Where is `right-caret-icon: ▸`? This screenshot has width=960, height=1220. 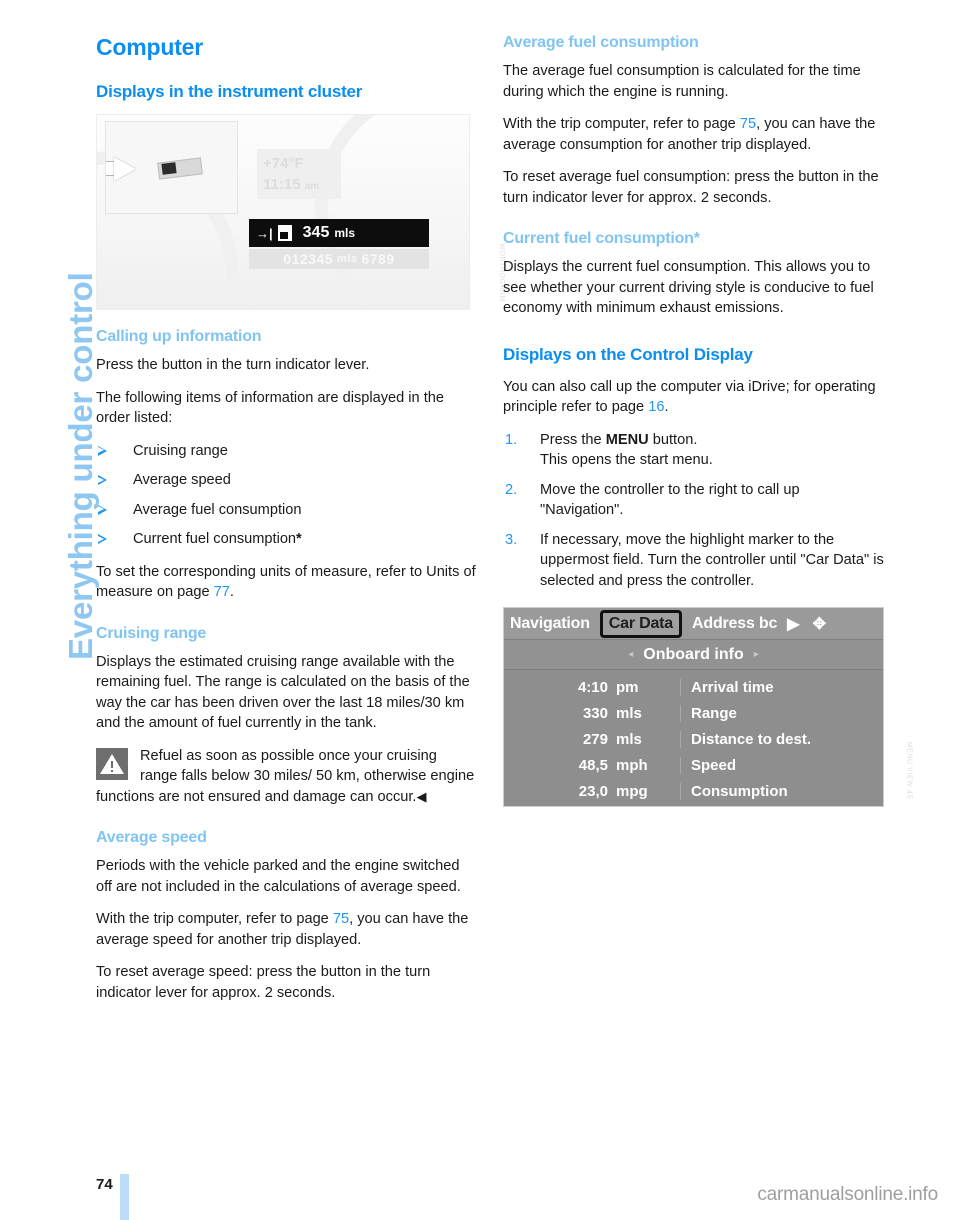 right-caret-icon: ▸ is located at coordinates (756, 654).